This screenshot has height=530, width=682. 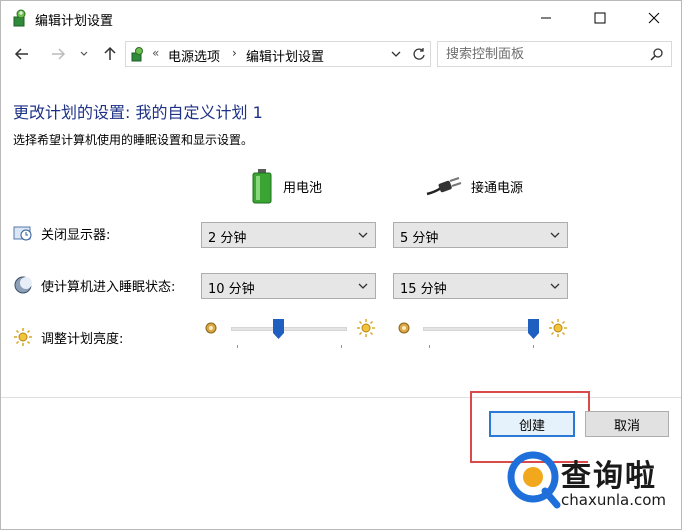 I want to click on refresh-icon, so click(x=419, y=54).